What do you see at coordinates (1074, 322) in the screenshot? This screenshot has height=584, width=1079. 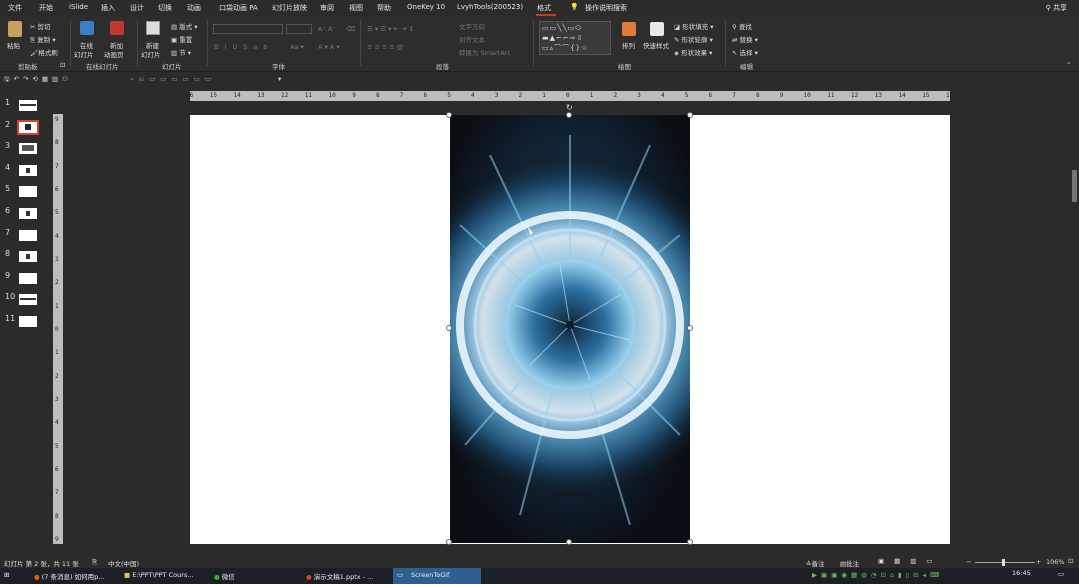 I see `vertical-scrollbar` at bounding box center [1074, 322].